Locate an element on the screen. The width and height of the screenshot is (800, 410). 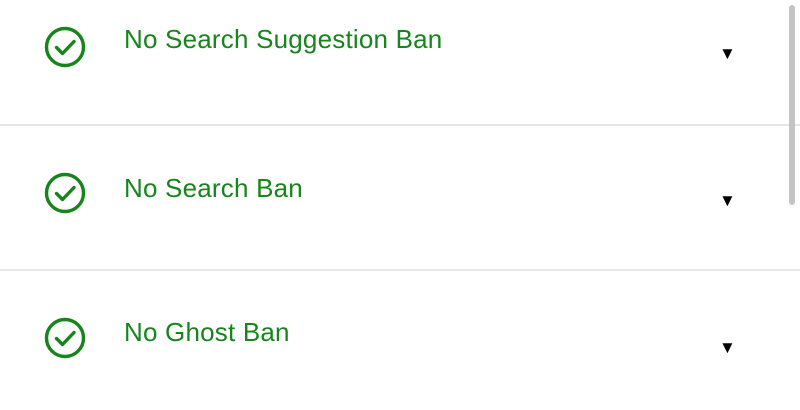
result-label: No Search Ban is located at coordinates (213, 188).